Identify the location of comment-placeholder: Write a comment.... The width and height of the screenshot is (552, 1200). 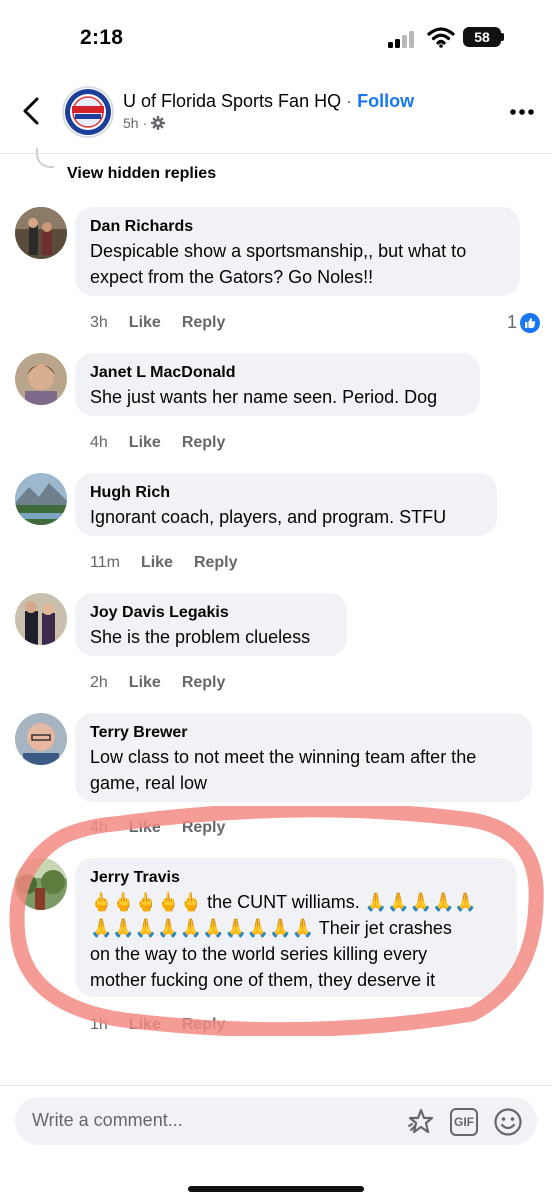
(107, 1120).